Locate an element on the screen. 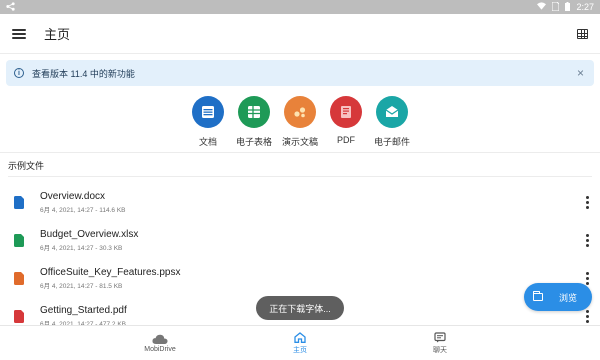 The width and height of the screenshot is (600, 360). document-icon is located at coordinates (208, 112).